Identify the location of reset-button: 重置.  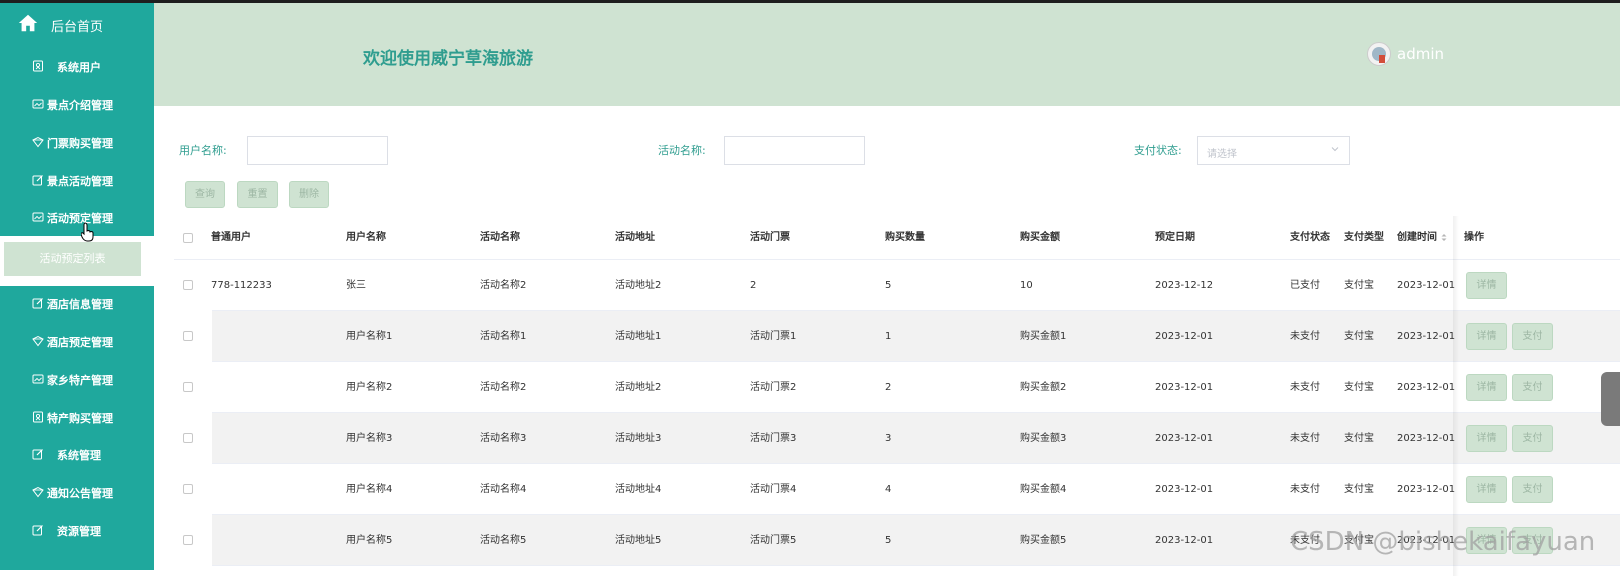
(257, 194).